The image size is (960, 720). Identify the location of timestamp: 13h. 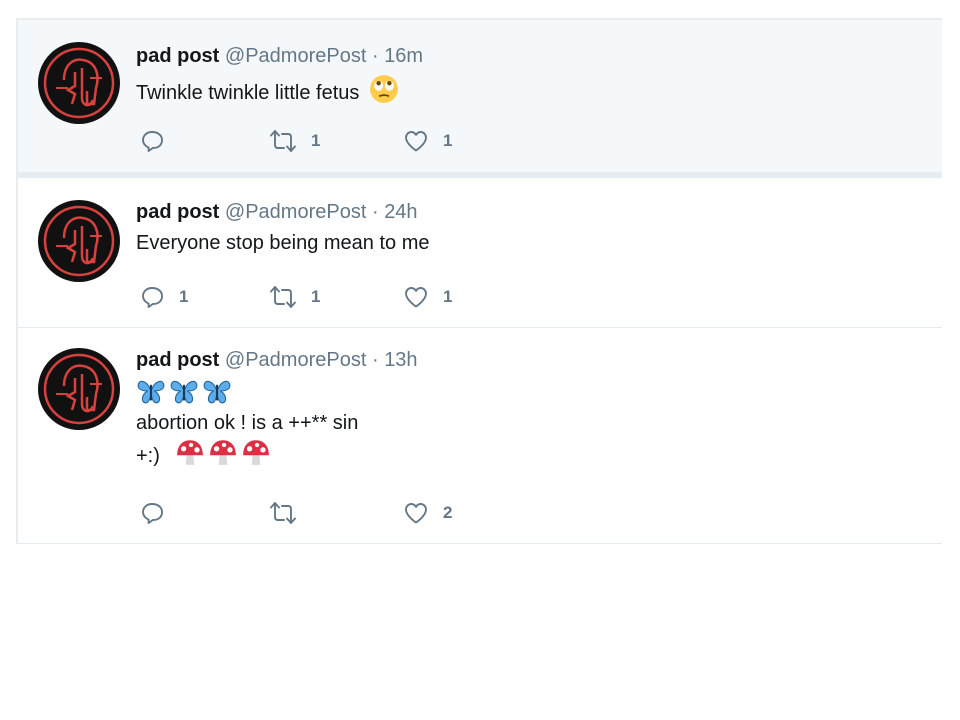
(400, 360).